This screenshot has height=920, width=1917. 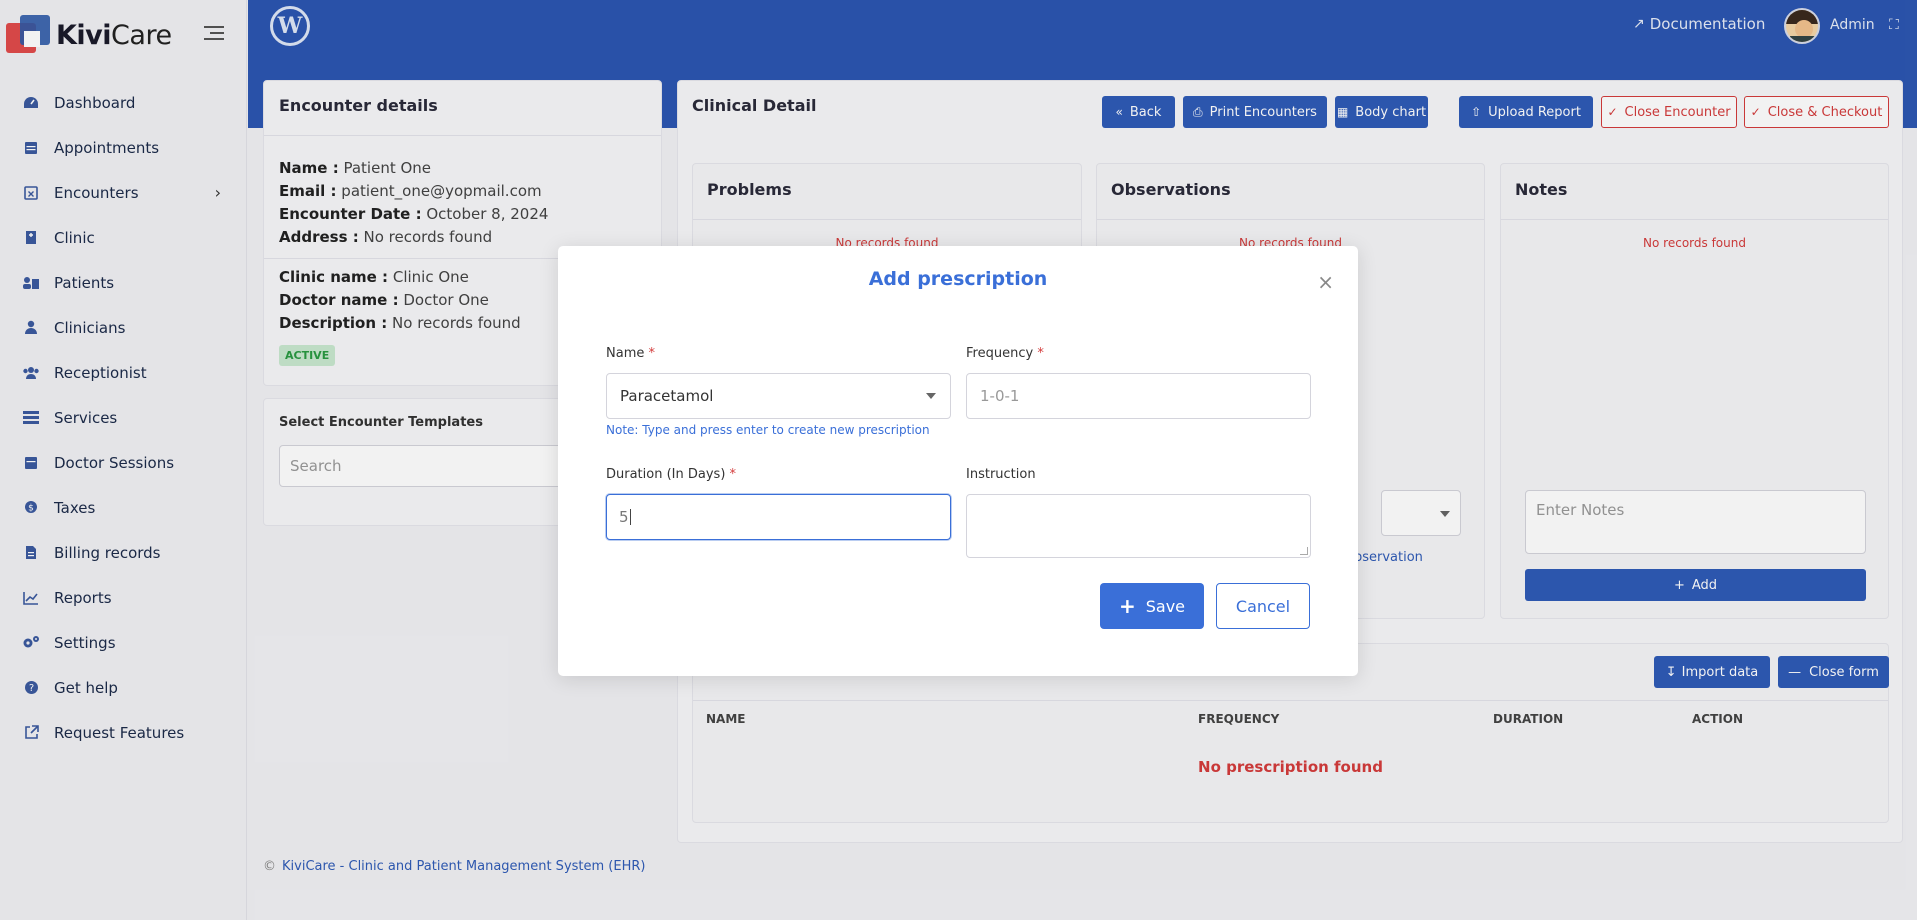 I want to click on resize-handle, so click(x=1304, y=551).